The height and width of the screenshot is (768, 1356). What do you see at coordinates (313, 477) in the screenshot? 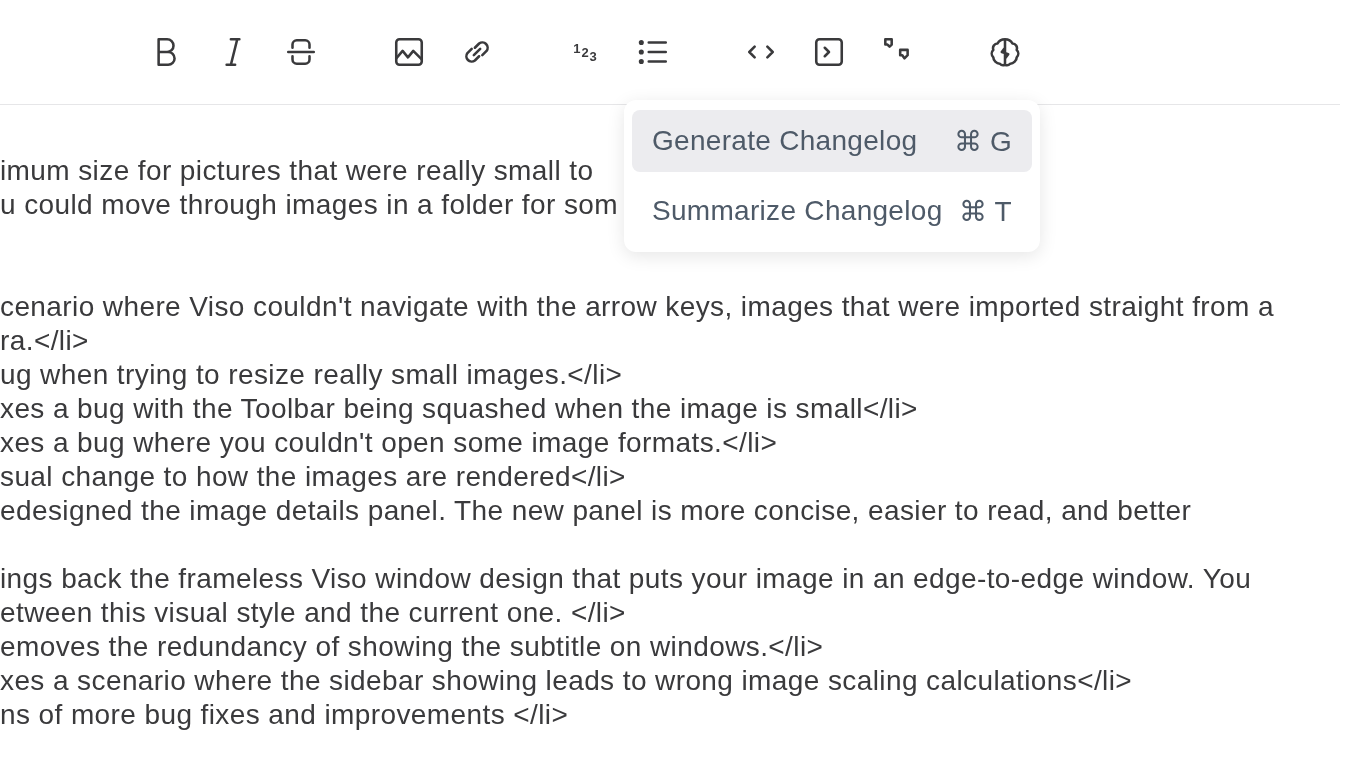
I see `code-line: sual change to how the images are rendered</li>` at bounding box center [313, 477].